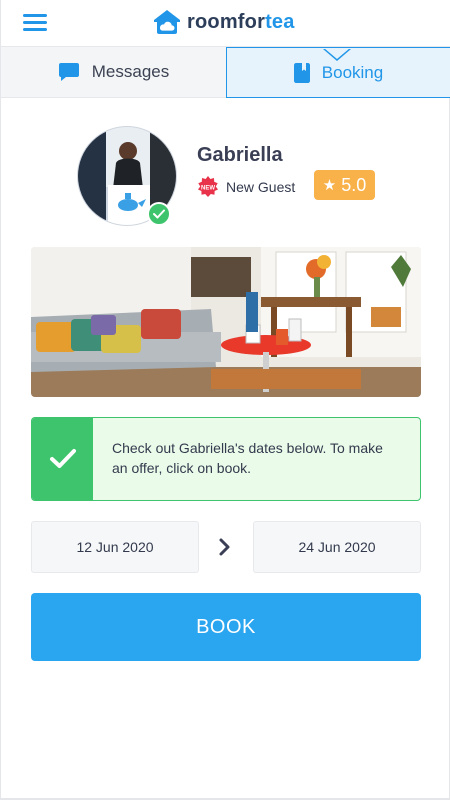 The image size is (450, 800). What do you see at coordinates (130, 71) in the screenshot?
I see `tab-messages-label: Messages` at bounding box center [130, 71].